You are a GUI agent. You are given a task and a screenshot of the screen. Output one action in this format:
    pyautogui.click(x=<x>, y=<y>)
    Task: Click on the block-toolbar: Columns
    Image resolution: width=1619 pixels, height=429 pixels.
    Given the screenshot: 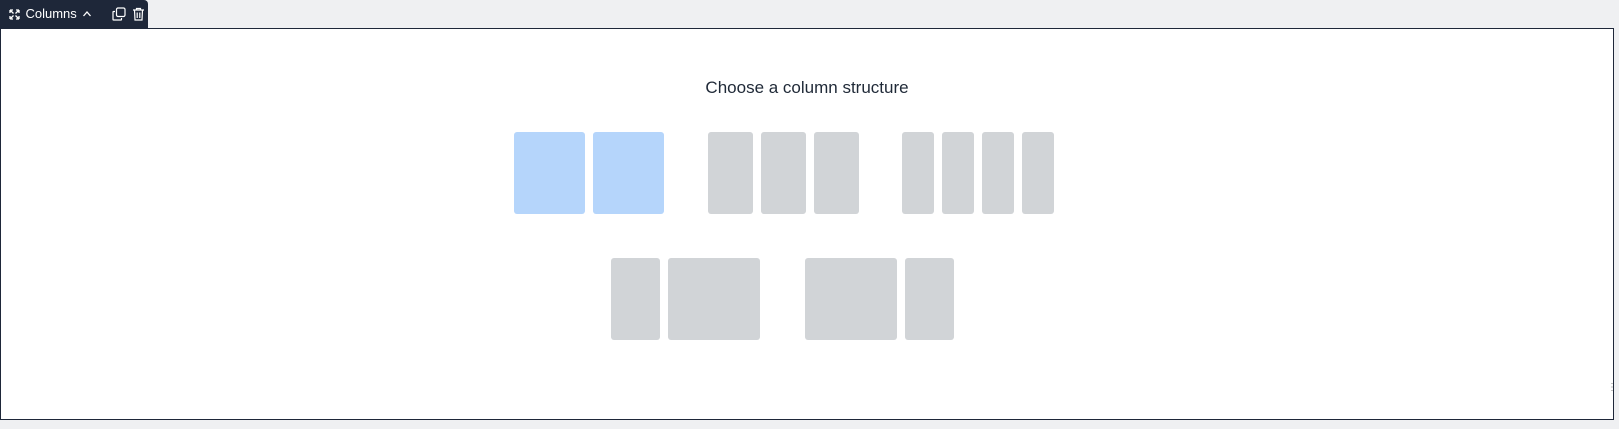 What is the action you would take?
    pyautogui.click(x=74, y=14)
    